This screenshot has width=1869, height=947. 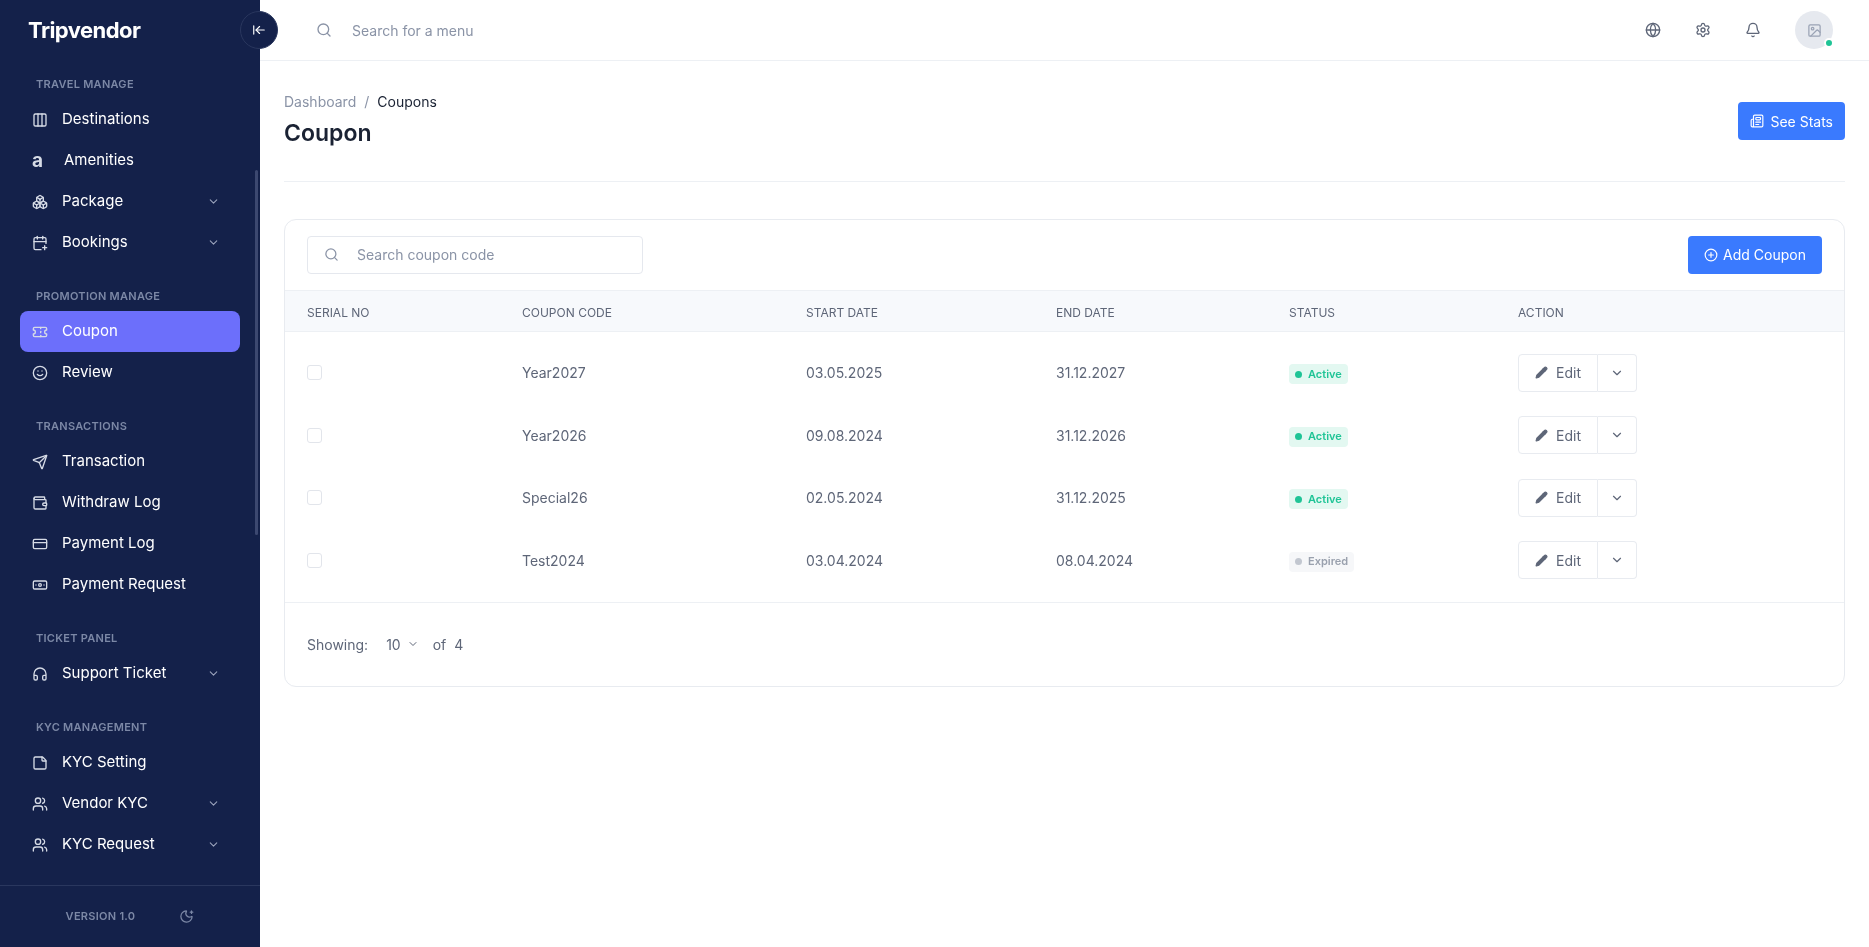 What do you see at coordinates (92, 727) in the screenshot?
I see `section-heading: KYC MANAGEMENT` at bounding box center [92, 727].